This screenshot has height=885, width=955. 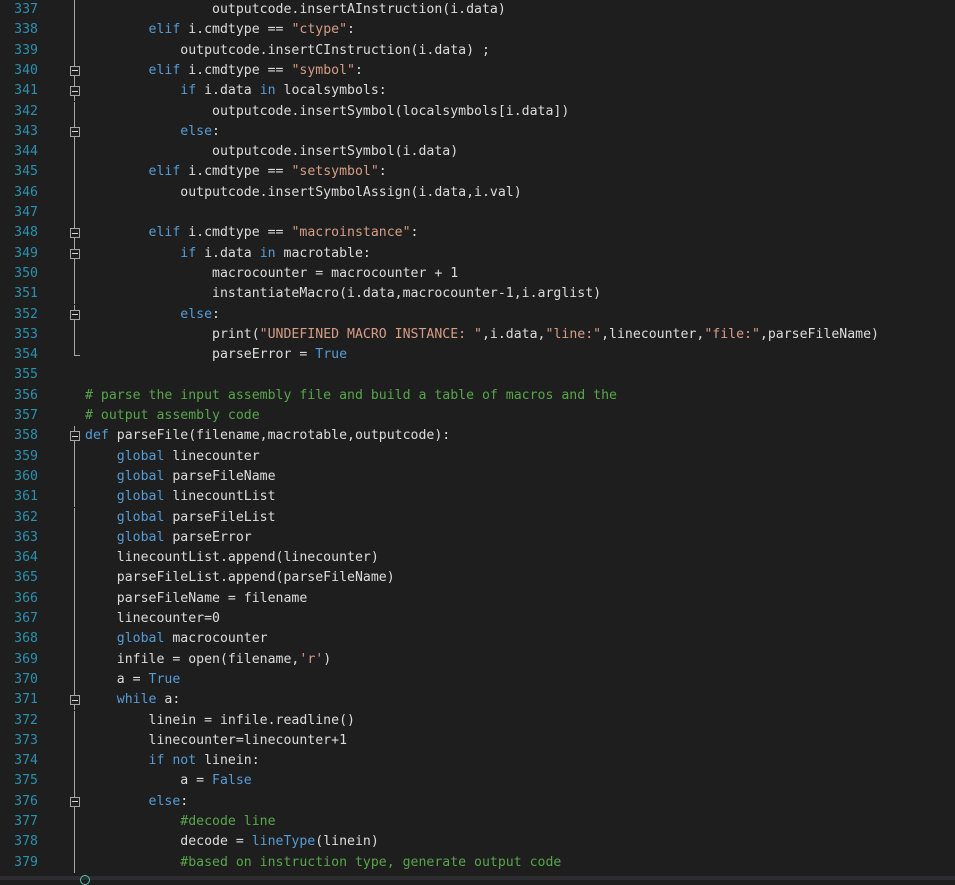 I want to click on code-line: 345 elif i.cmdtype == "setsymbol":, so click(x=477, y=172).